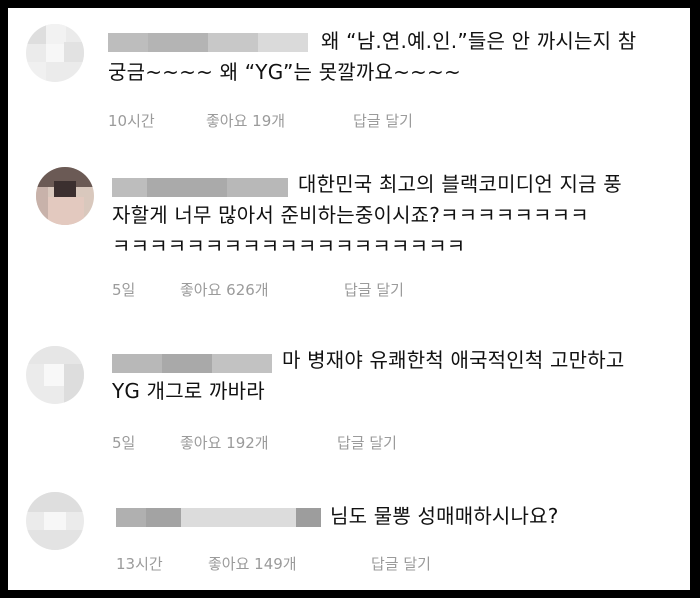  I want to click on timestamp: 10시간, so click(131, 120).